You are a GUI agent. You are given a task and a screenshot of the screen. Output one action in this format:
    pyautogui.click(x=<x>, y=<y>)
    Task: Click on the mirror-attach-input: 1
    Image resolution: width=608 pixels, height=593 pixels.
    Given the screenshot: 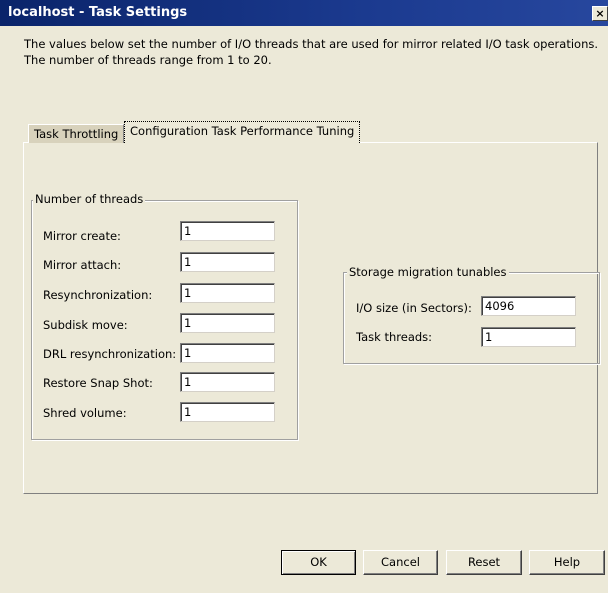 What is the action you would take?
    pyautogui.click(x=227, y=262)
    